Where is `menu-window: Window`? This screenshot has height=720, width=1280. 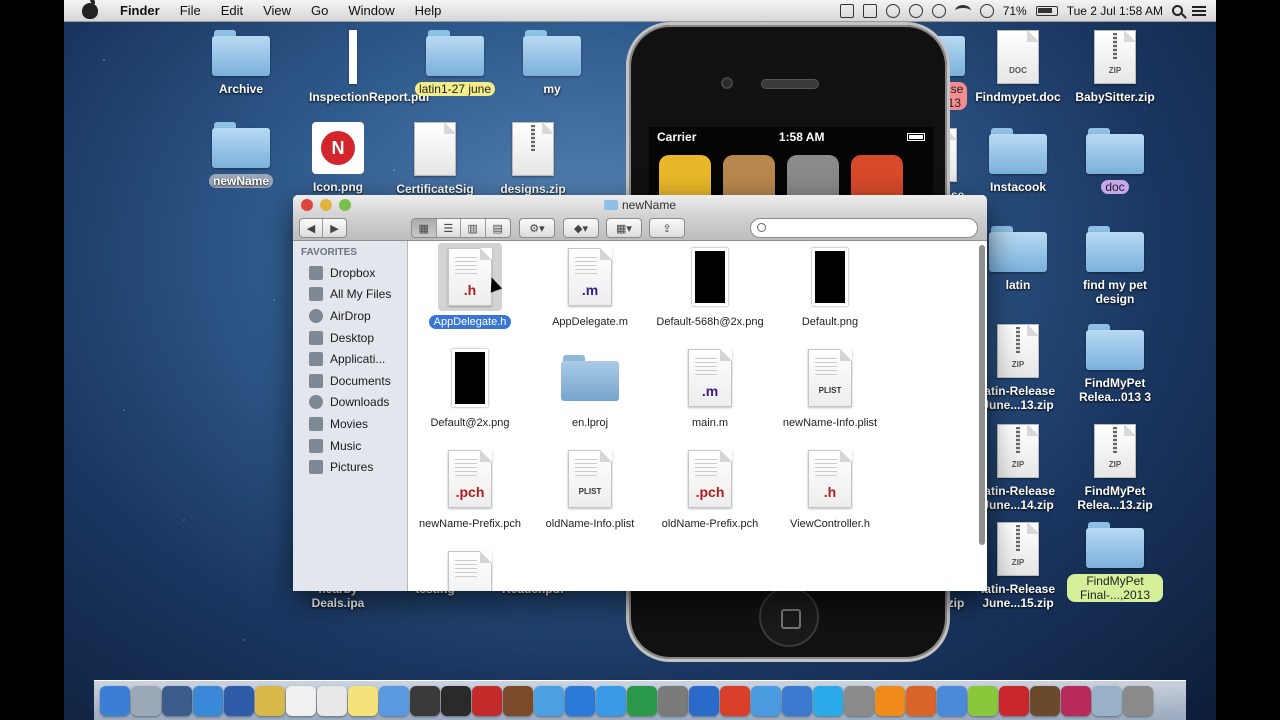 menu-window: Window is located at coordinates (371, 10).